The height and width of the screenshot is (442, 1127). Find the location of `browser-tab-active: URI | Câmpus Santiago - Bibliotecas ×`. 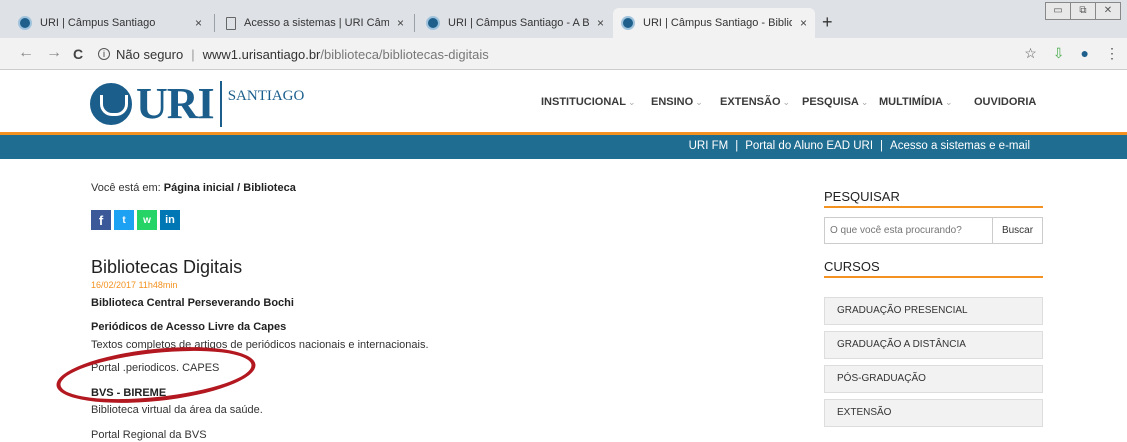

browser-tab-active: URI | Câmpus Santiago - Bibliotecas × is located at coordinates (714, 23).